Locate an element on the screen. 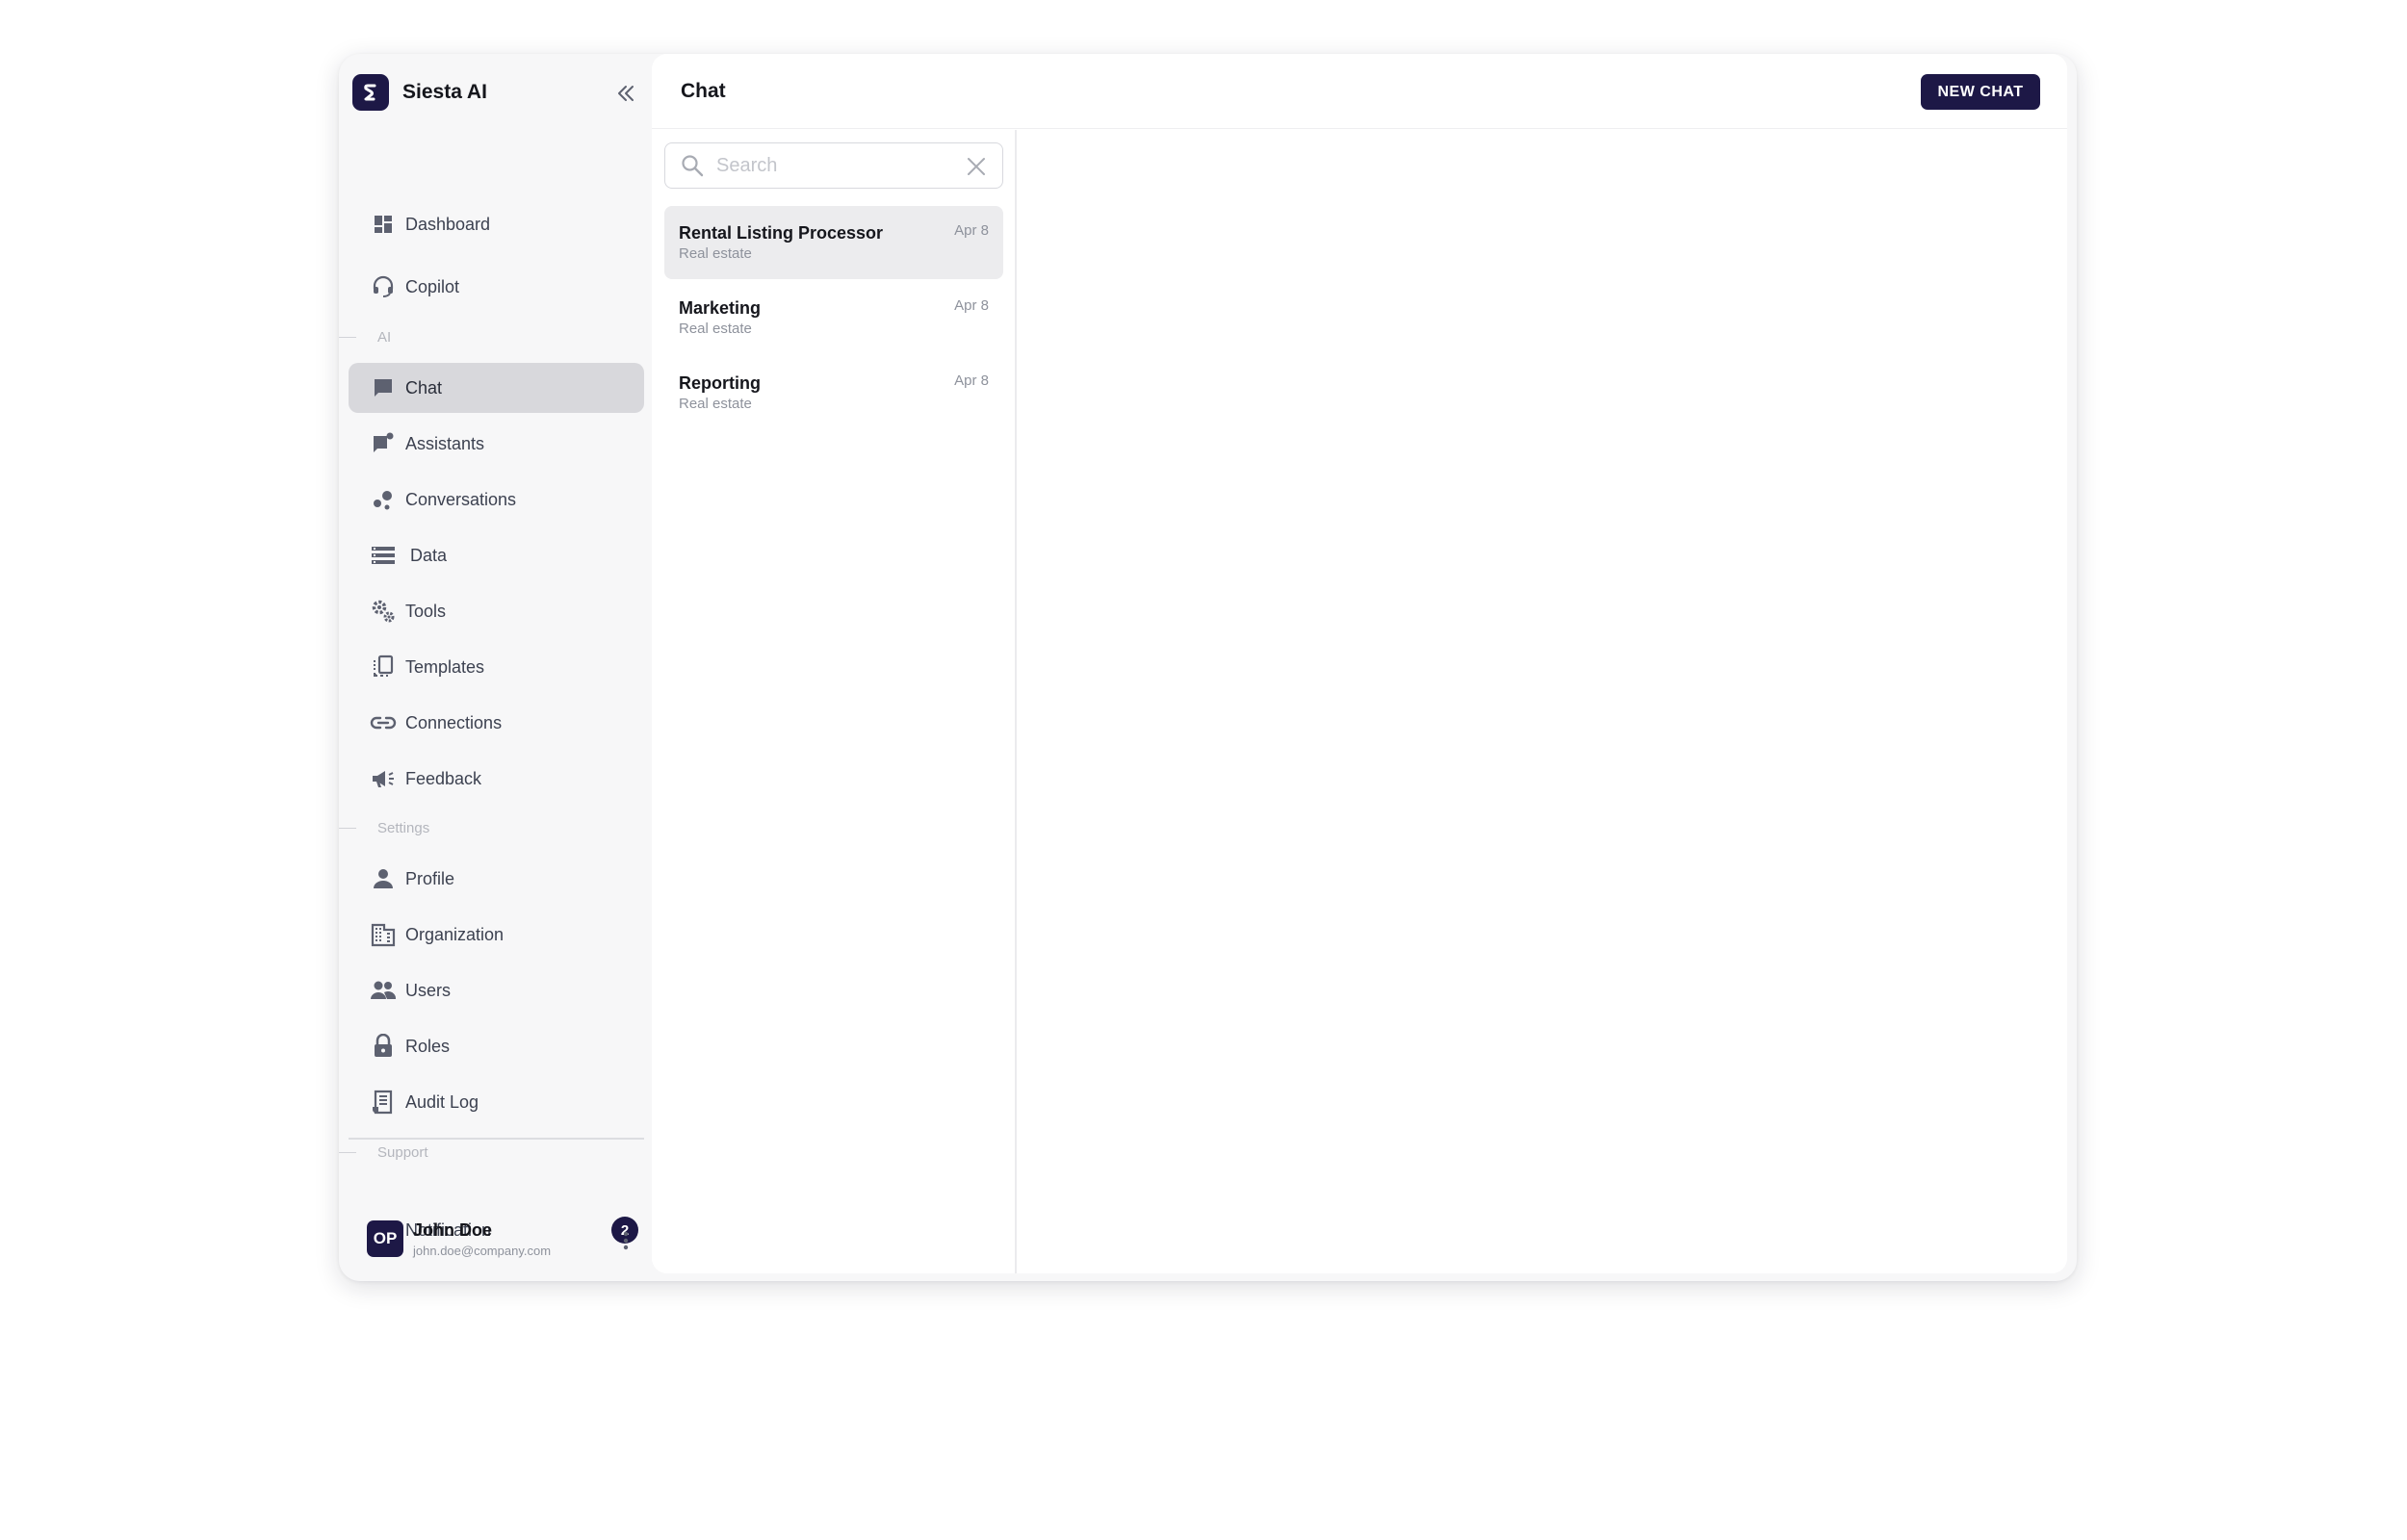 The image size is (2407, 1540). chat-title: Rental Listing Processor is located at coordinates (781, 233).